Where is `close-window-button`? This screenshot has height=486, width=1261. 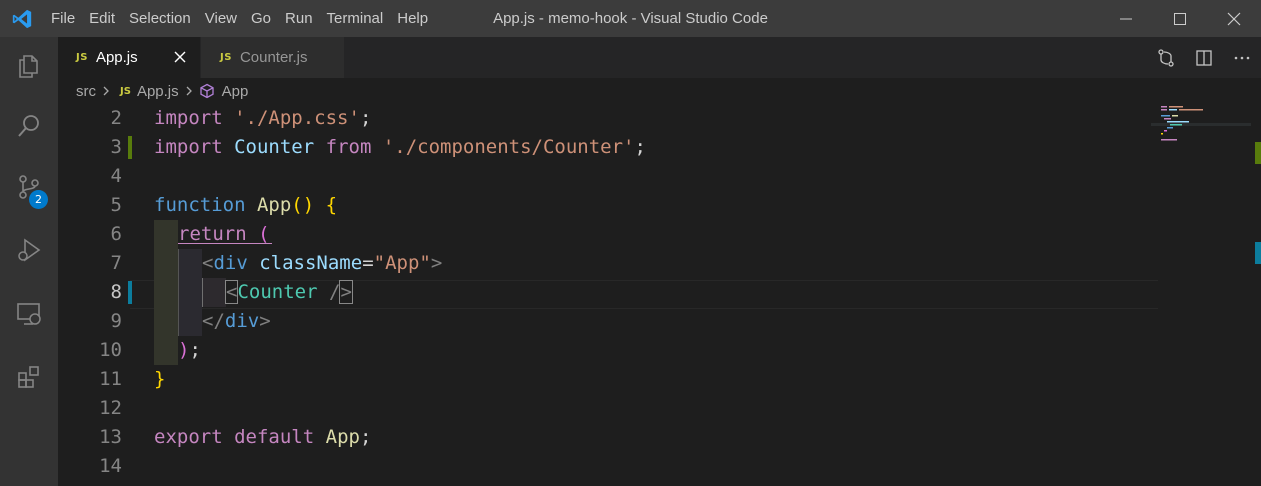 close-window-button is located at coordinates (1234, 18).